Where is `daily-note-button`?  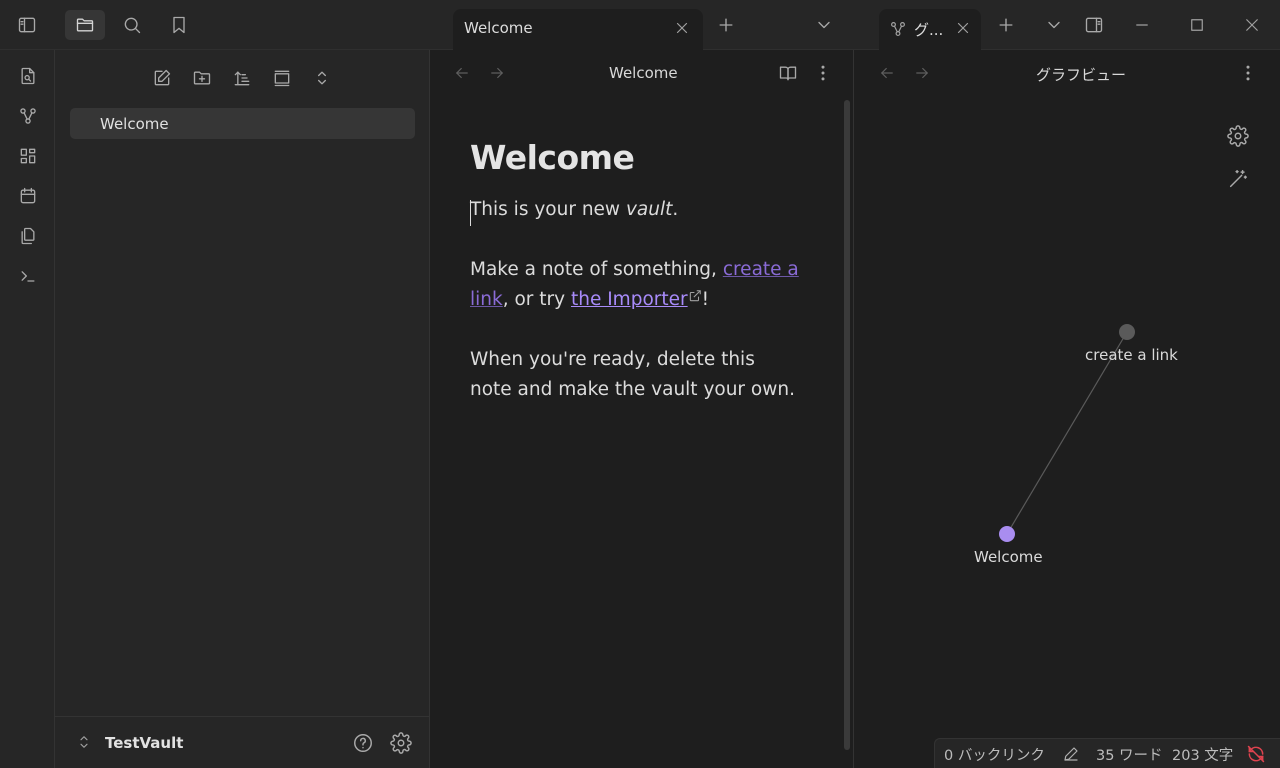 daily-note-button is located at coordinates (28, 196).